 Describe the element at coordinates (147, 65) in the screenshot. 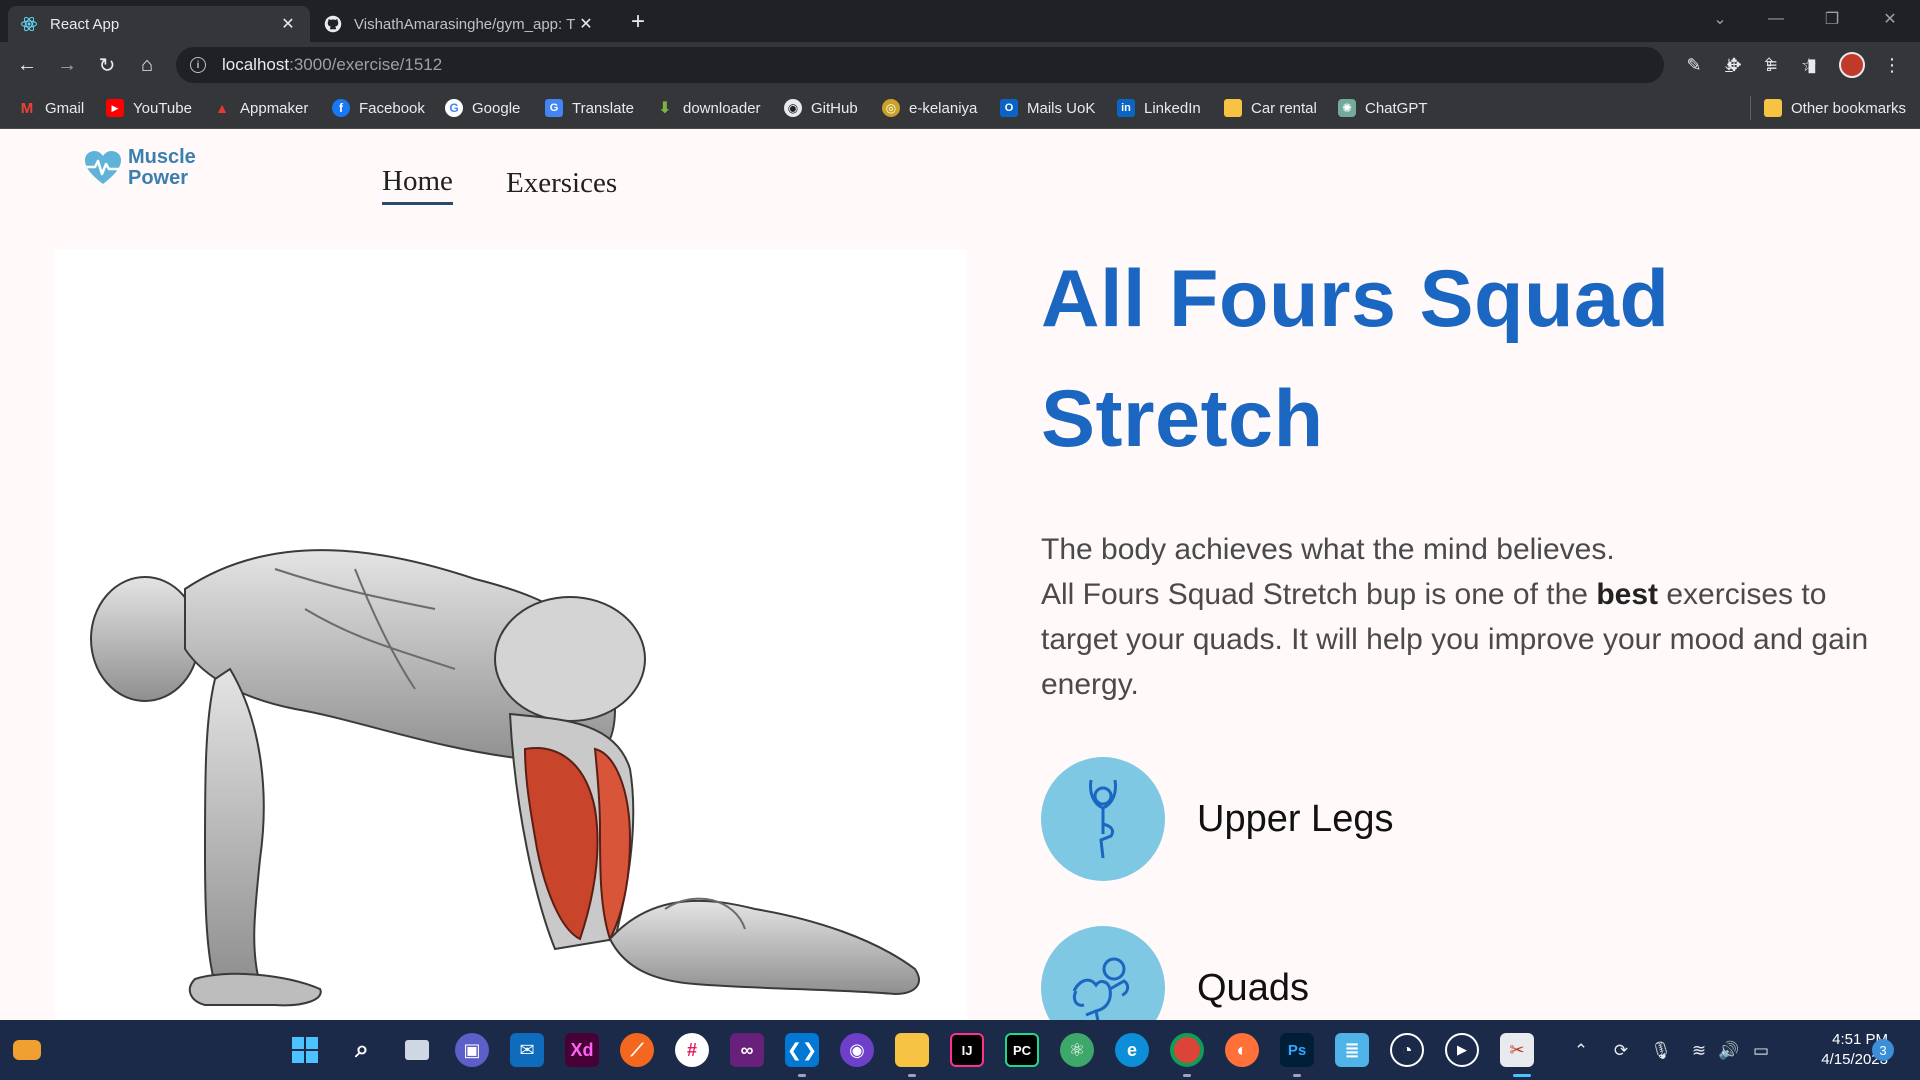

I see `home-icon: ⌂` at that location.